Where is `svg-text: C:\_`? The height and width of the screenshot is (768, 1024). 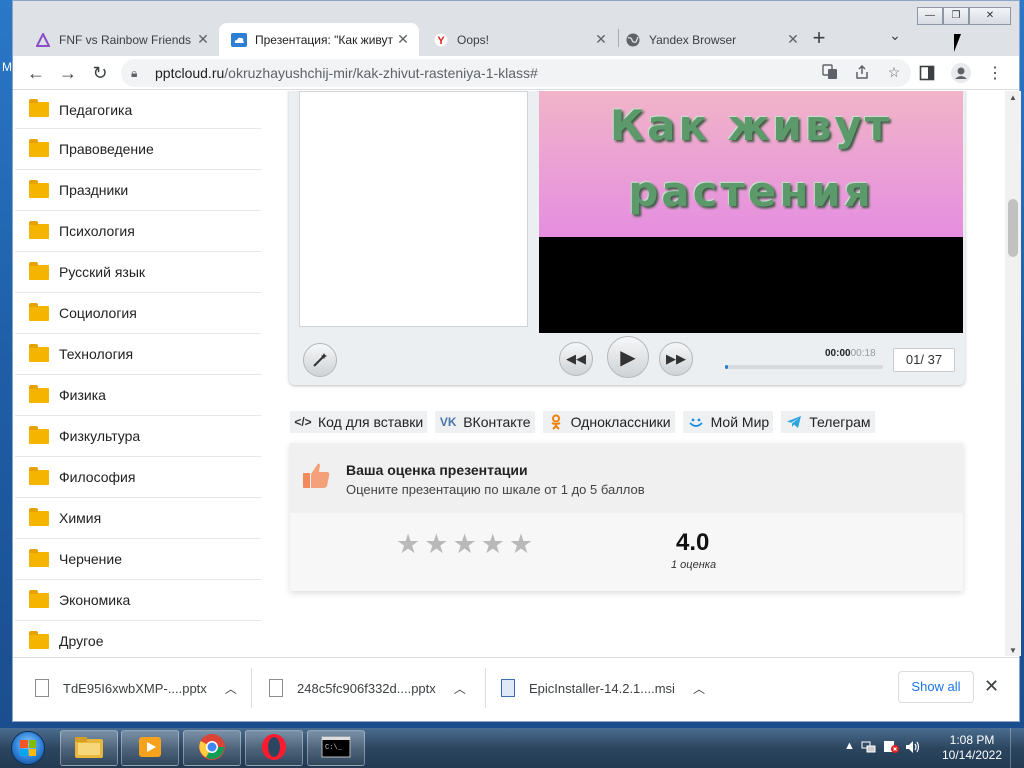 svg-text: C:\_ is located at coordinates (334, 748).